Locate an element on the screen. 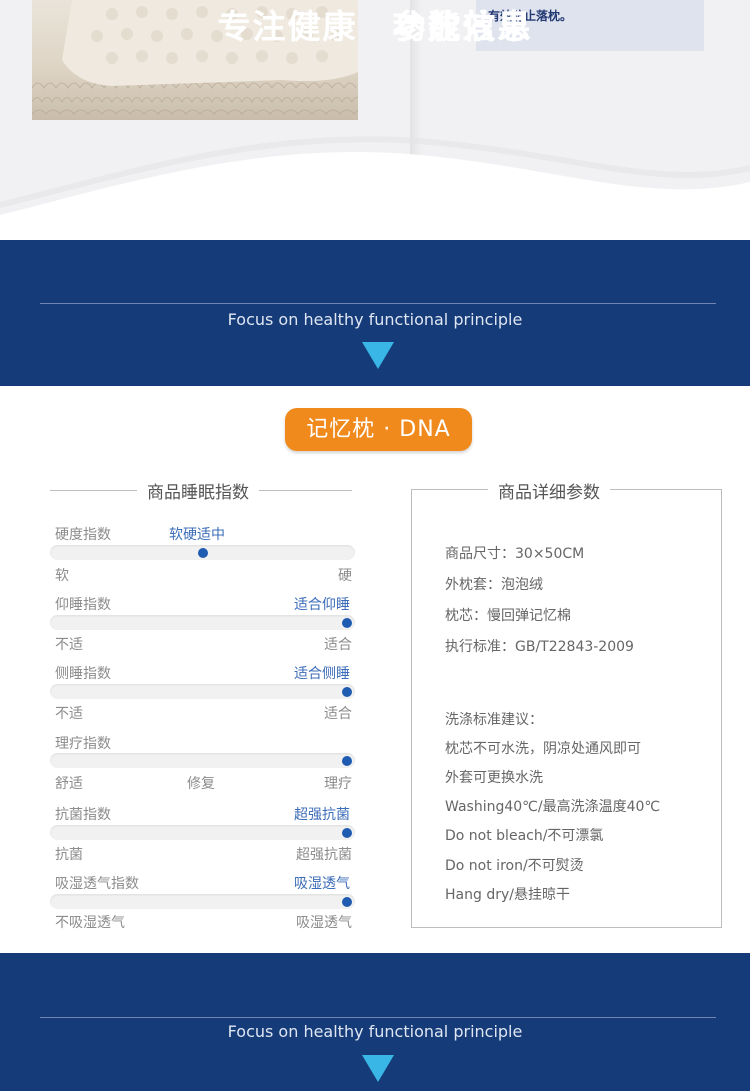 The image size is (750, 1091). detail-wash-line: Hang dry/悬挂晾干 is located at coordinates (507, 895).